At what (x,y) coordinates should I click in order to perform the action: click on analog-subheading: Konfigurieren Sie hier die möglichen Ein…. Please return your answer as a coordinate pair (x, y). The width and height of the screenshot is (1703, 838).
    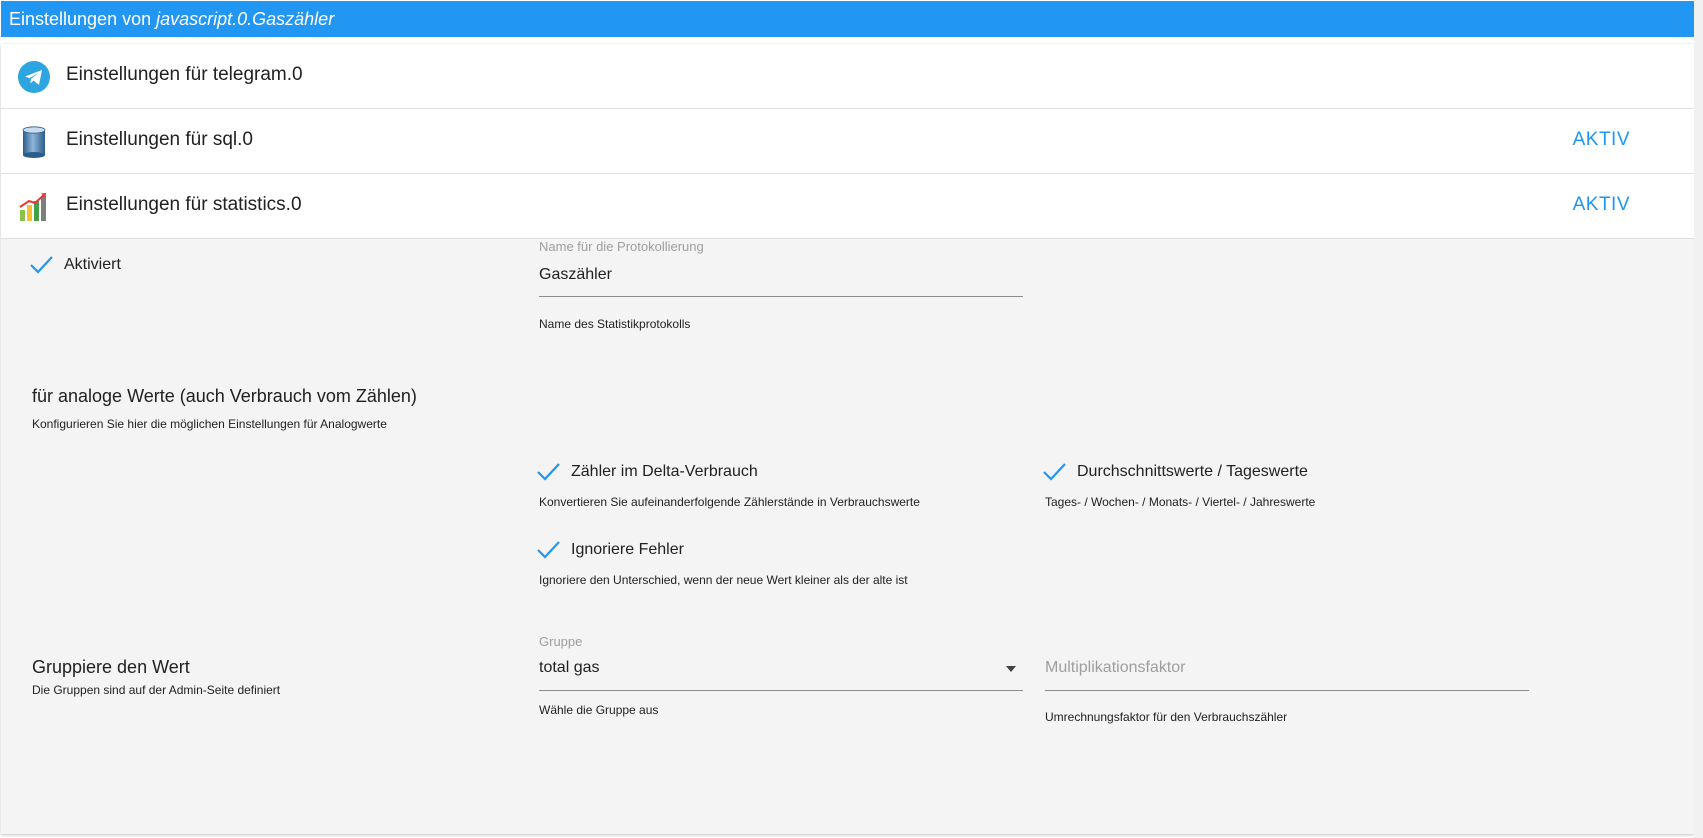
    Looking at the image, I should click on (209, 424).